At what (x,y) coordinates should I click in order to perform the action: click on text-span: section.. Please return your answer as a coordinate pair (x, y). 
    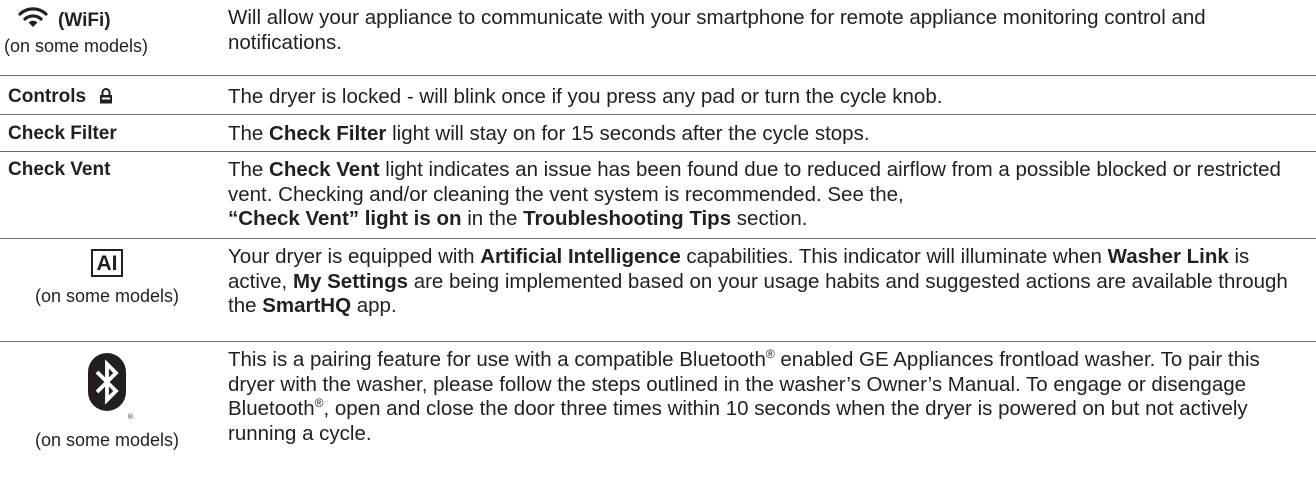
    Looking at the image, I should click on (769, 218).